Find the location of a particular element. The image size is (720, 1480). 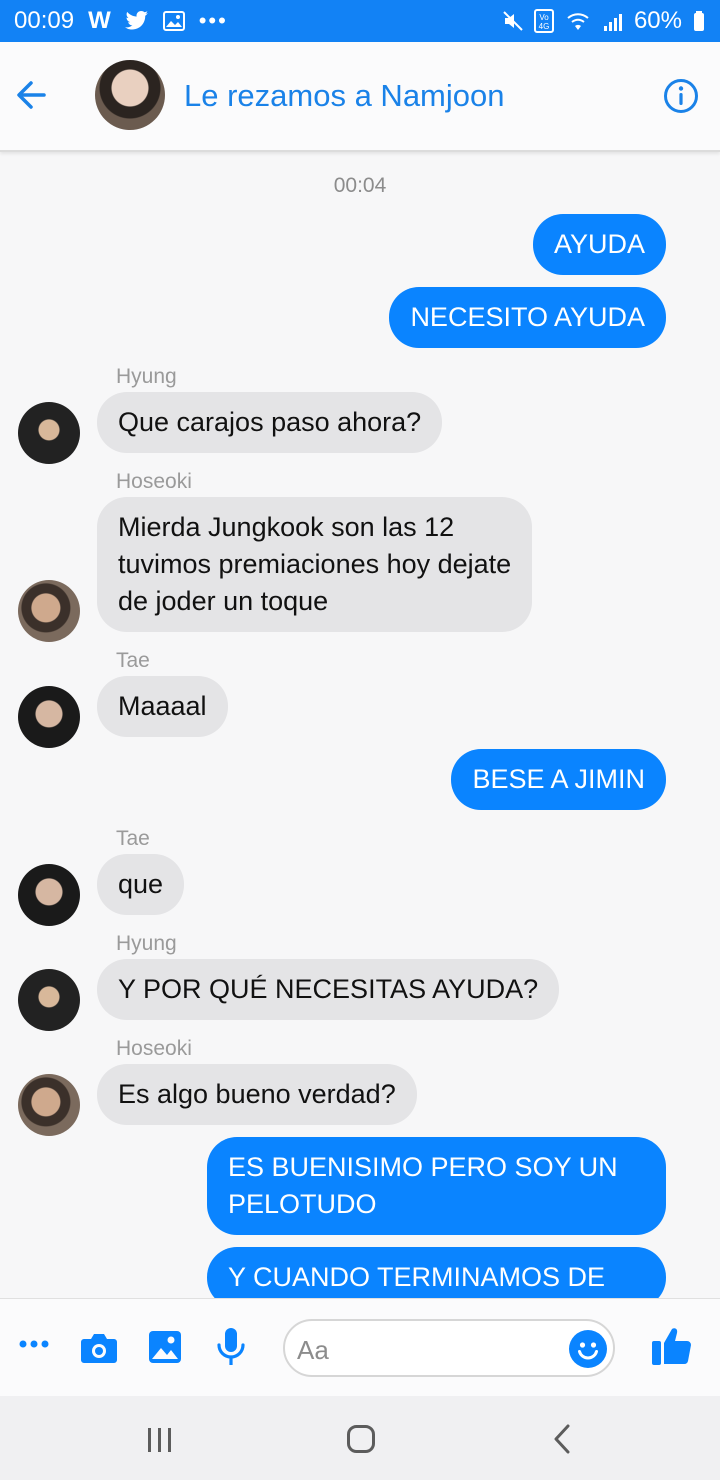

message-text: PELOTUDO is located at coordinates (302, 1204).